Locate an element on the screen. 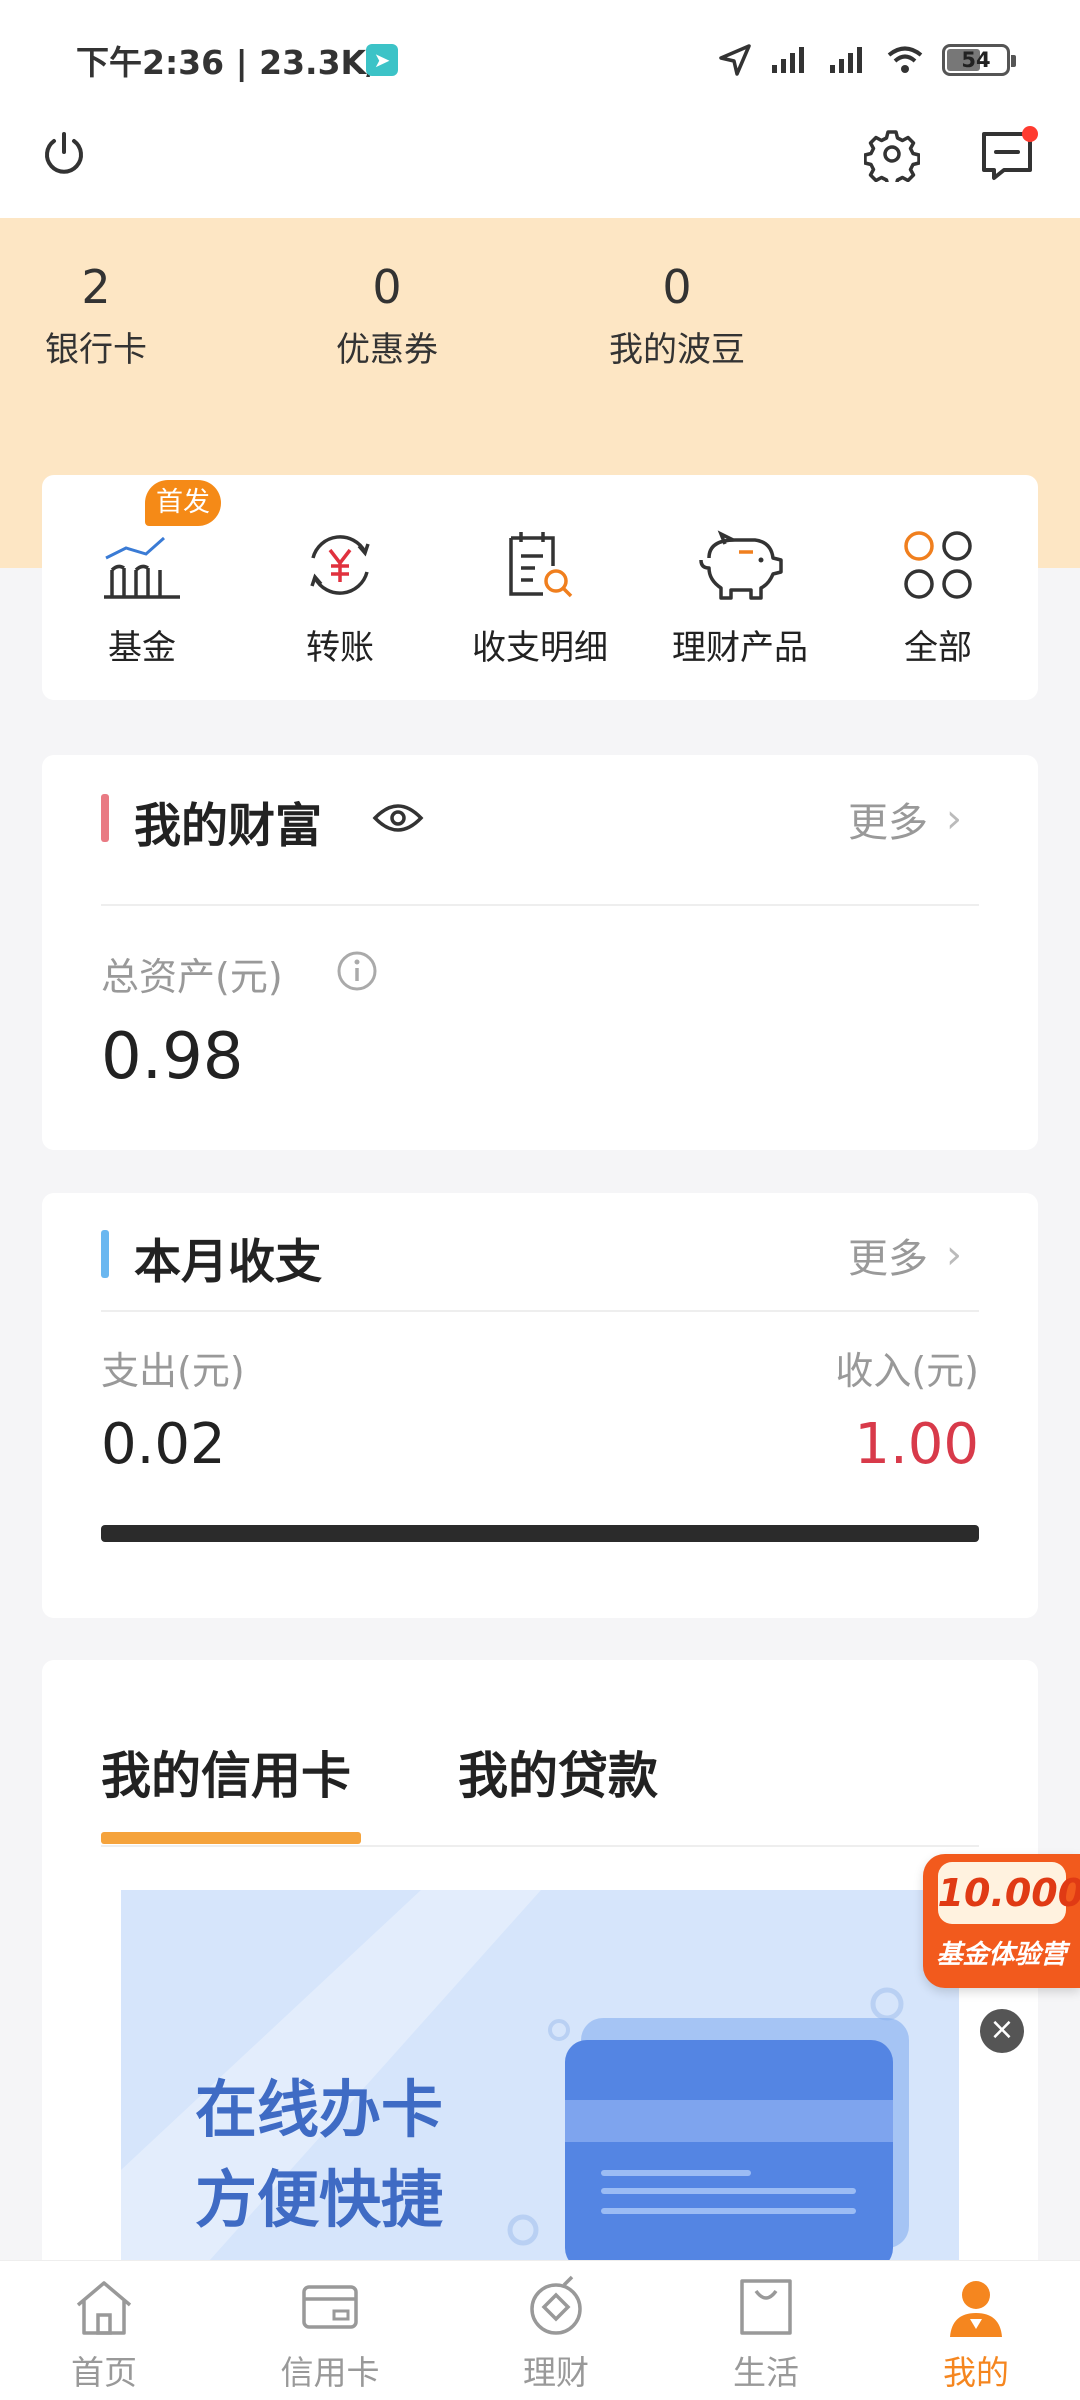 This screenshot has height=2400, width=1080. quick-all: 全部 is located at coordinates (938, 594).